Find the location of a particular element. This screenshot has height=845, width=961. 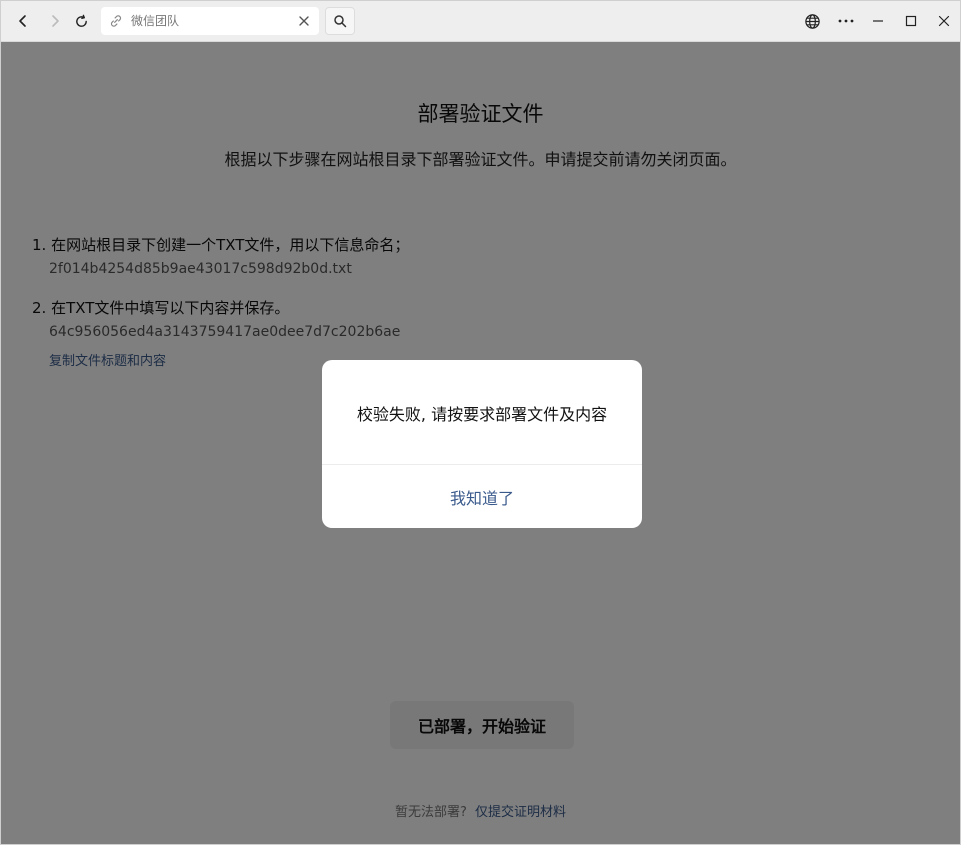

dialog-message: 校验失败, 请按要求部署文件及内容 is located at coordinates (482, 414).